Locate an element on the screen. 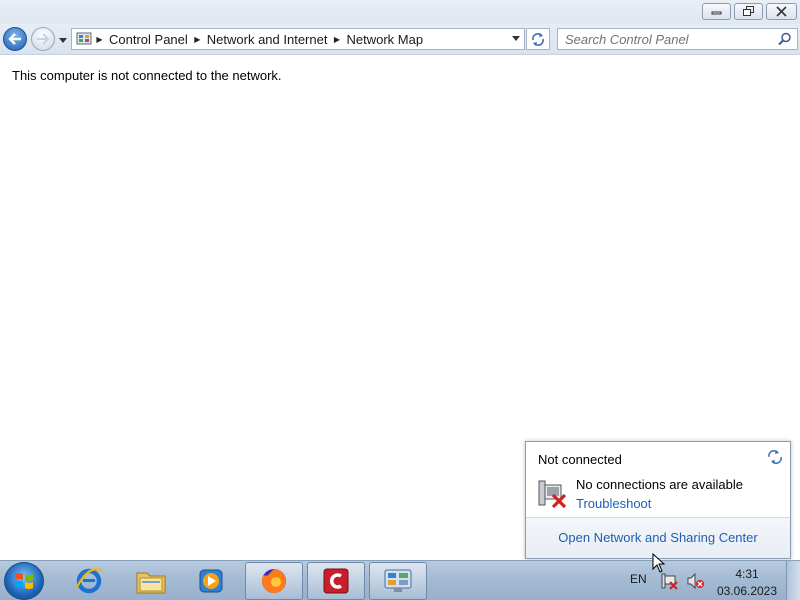 The width and height of the screenshot is (800, 600). breadcrumb-control-panel: Control Panel is located at coordinates (148, 39).